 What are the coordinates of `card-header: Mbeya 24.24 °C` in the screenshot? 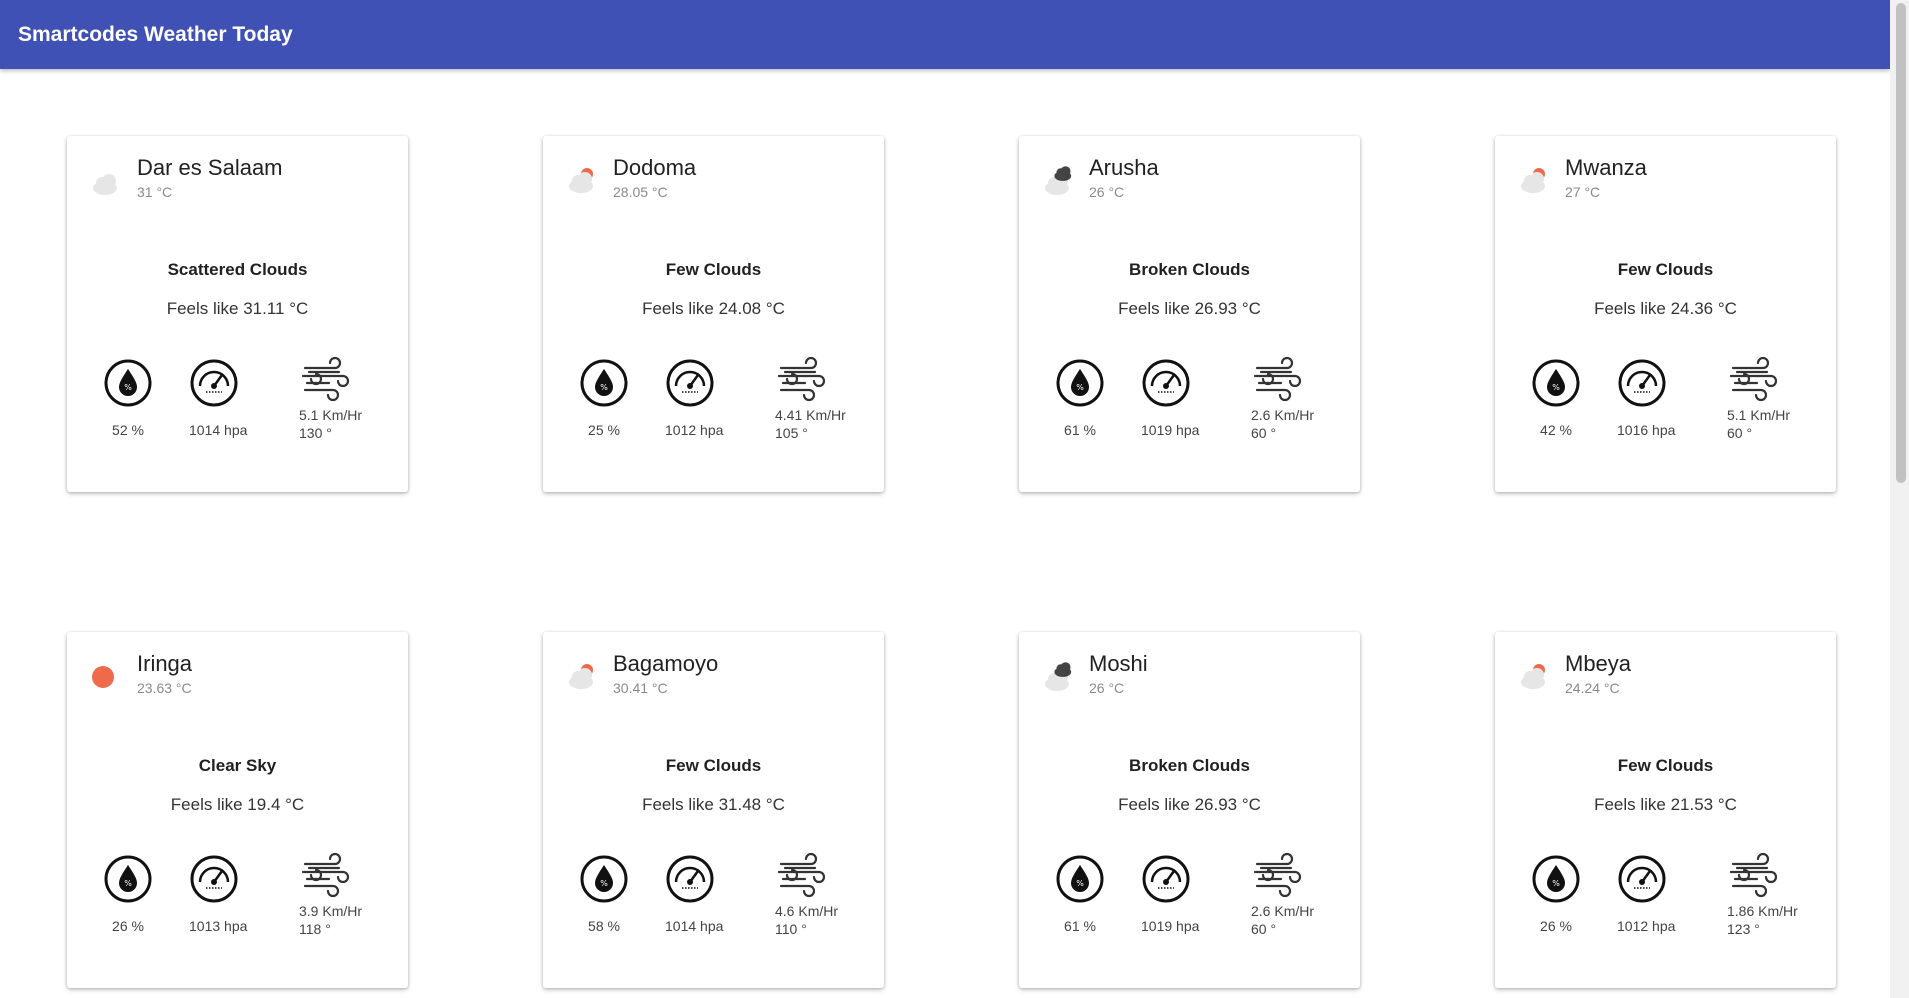 It's located at (1575, 673).